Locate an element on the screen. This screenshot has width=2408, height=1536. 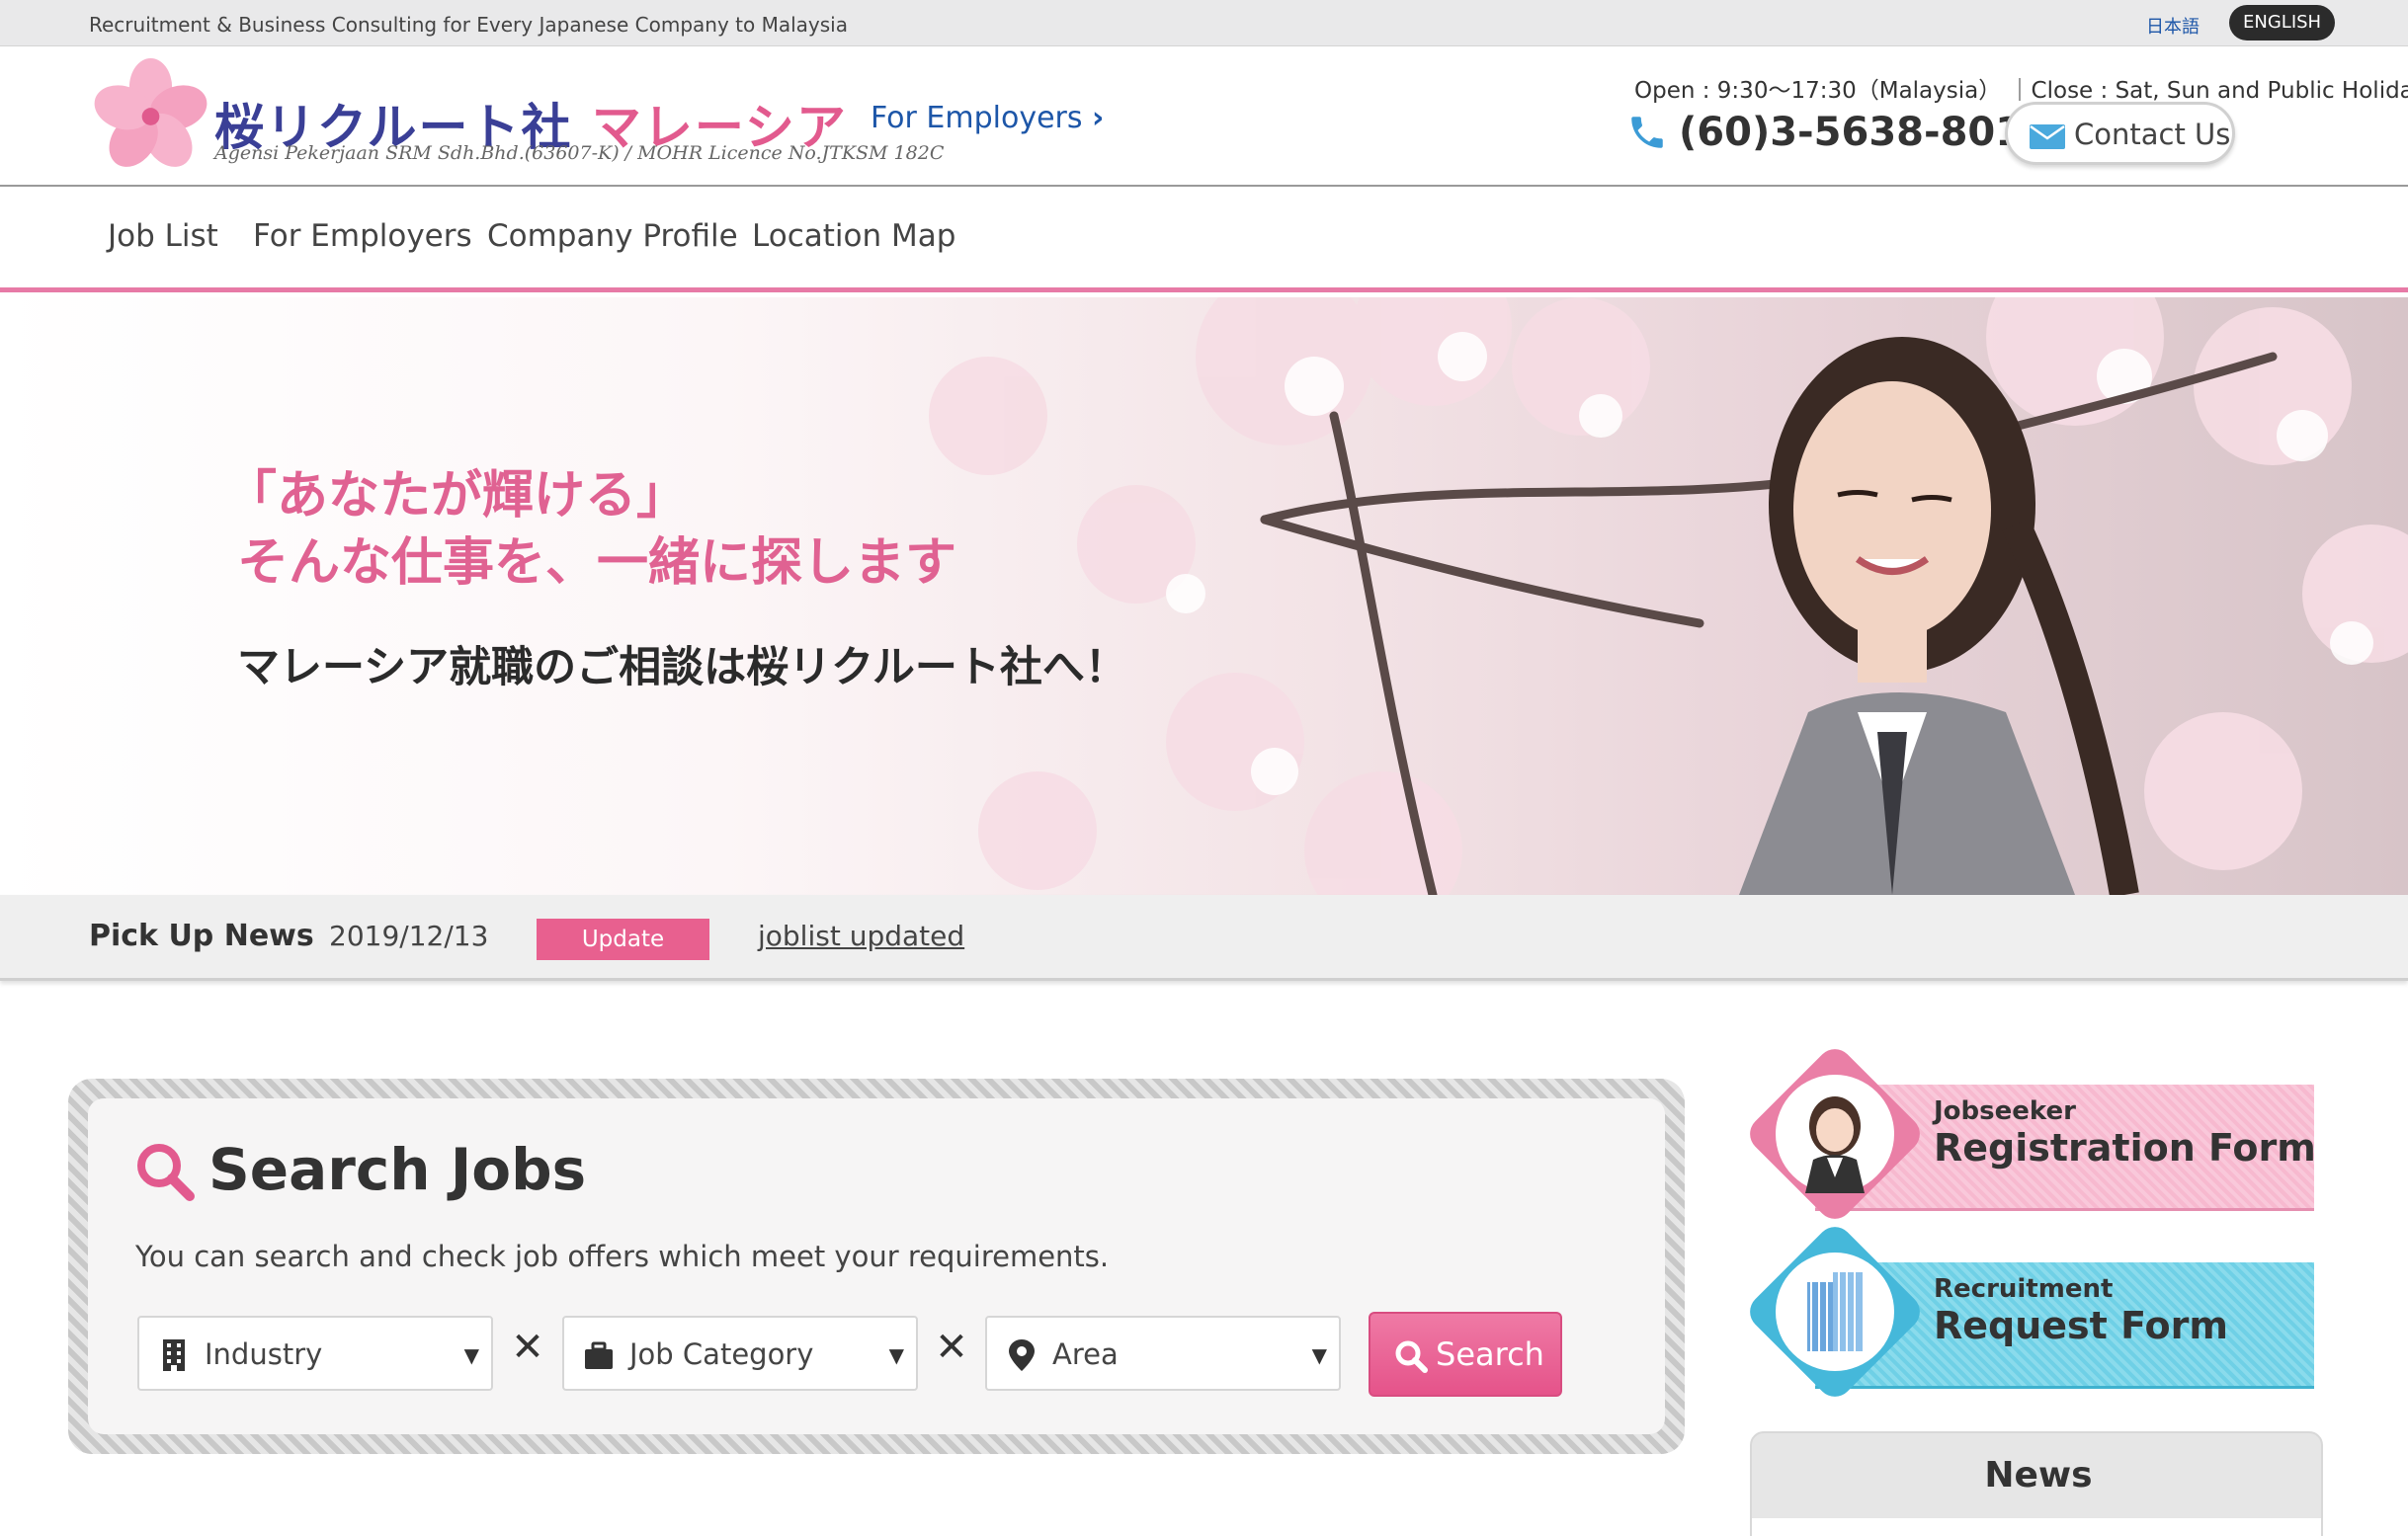
building-illustration-icon is located at coordinates (1835, 1312).